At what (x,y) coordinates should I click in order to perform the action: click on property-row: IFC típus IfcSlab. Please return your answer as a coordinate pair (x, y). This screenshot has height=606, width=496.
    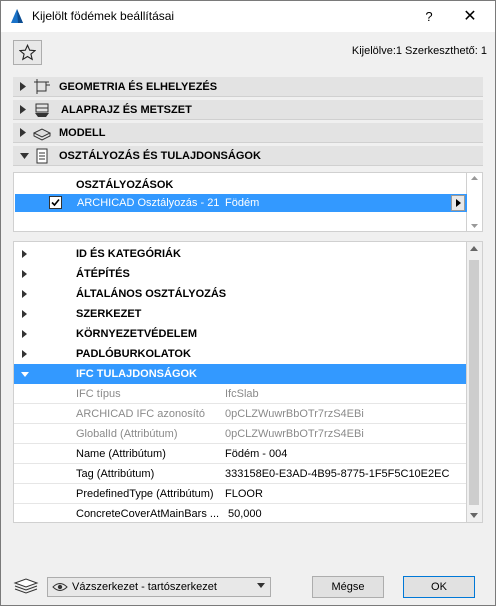
    Looking at the image, I should click on (240, 394).